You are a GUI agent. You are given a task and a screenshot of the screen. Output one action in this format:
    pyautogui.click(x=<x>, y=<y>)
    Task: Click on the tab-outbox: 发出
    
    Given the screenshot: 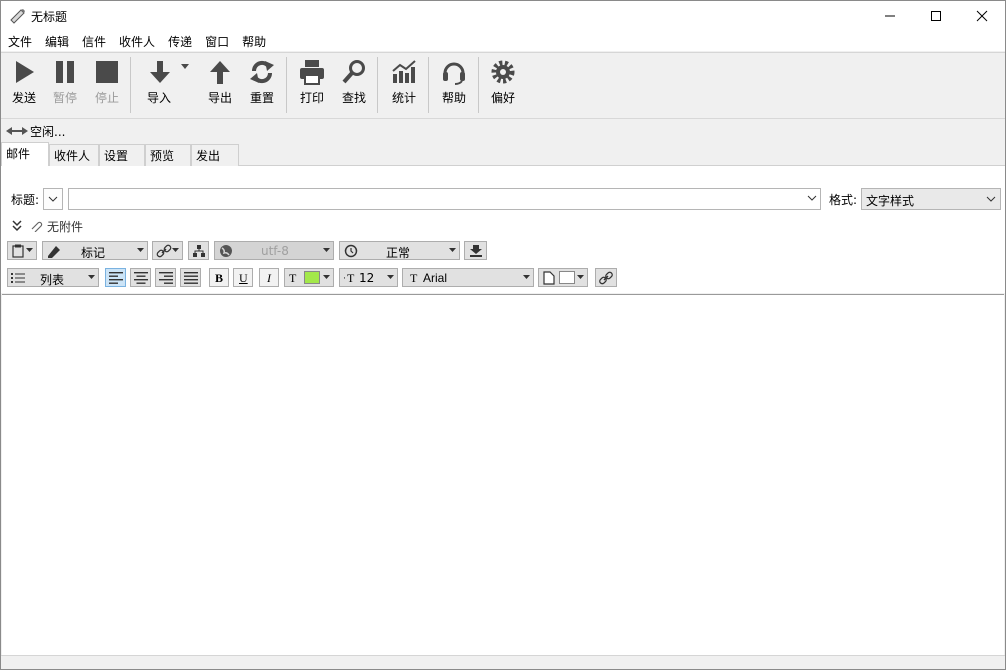 What is the action you would take?
    pyautogui.click(x=215, y=155)
    